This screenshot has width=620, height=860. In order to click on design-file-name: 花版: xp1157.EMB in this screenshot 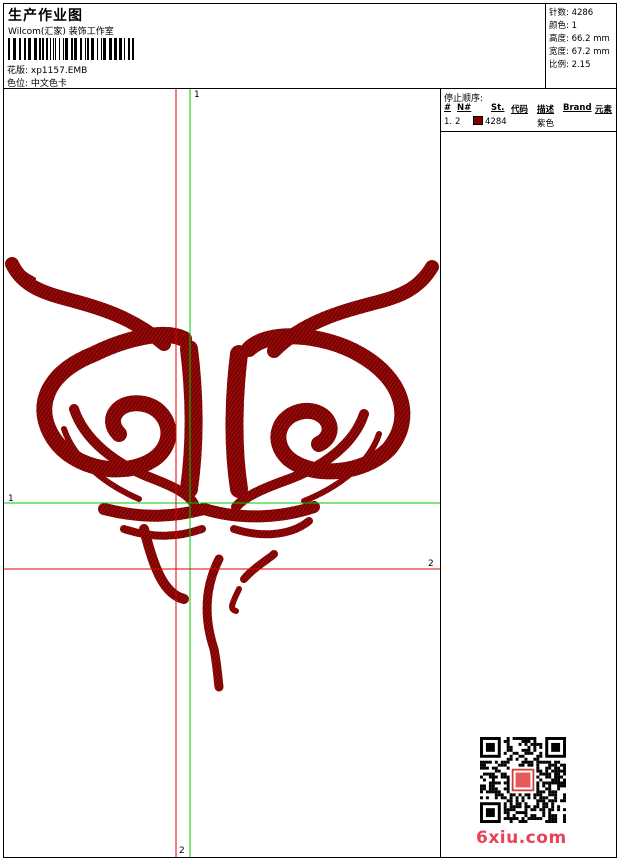, I will do `click(47, 71)`.